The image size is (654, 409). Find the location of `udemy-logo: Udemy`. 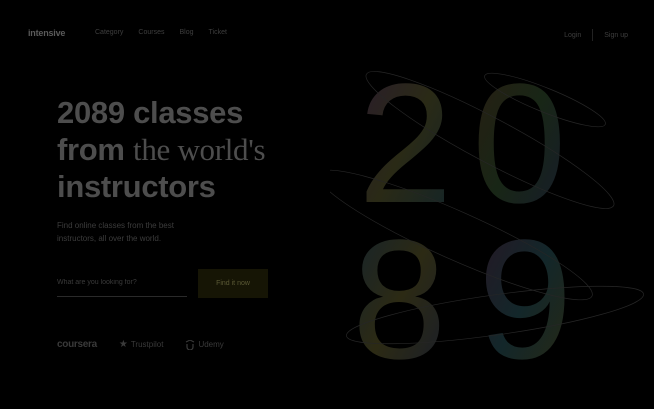

udemy-logo: Udemy is located at coordinates (204, 344).